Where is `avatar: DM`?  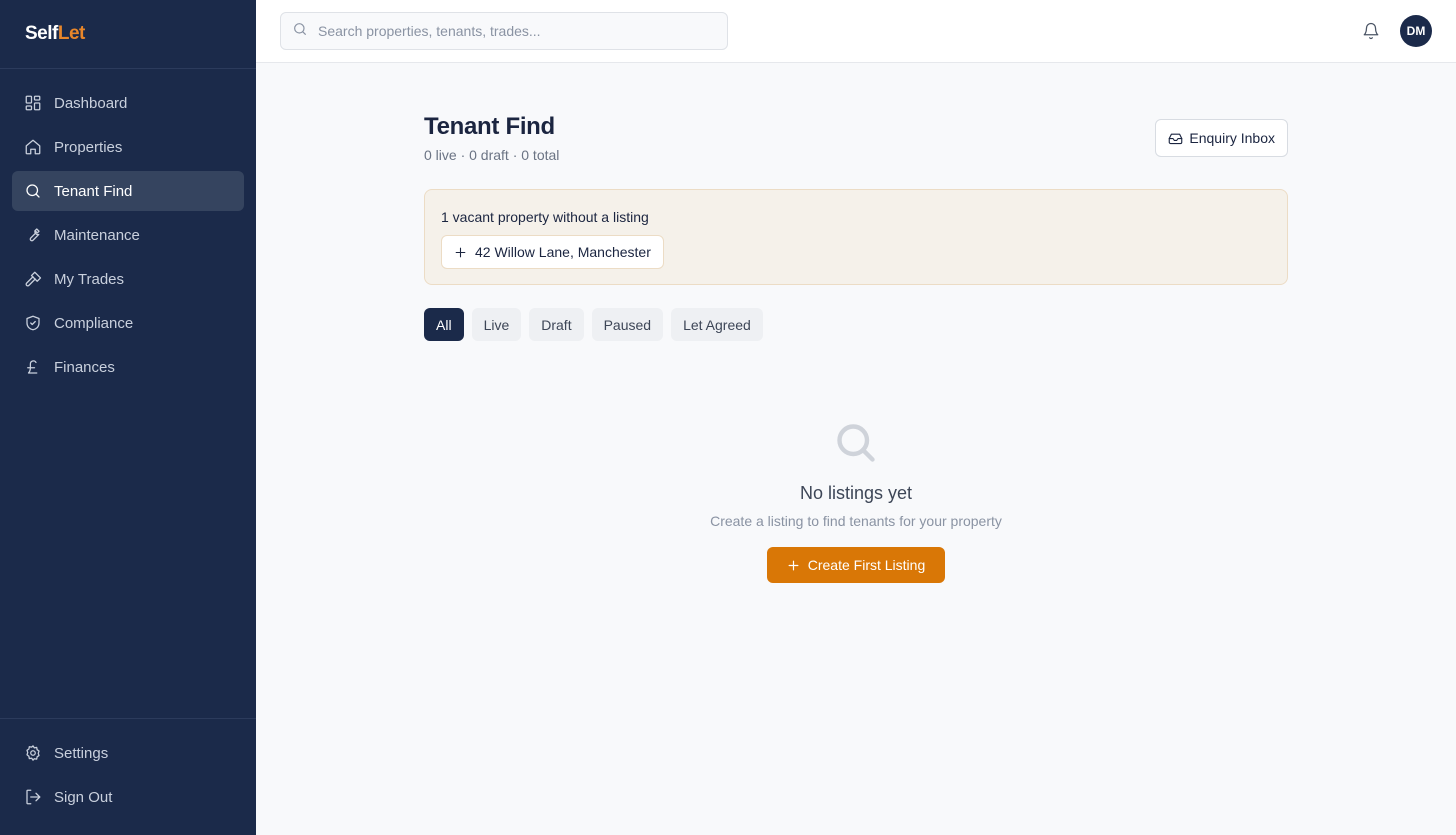
avatar: DM is located at coordinates (1416, 31).